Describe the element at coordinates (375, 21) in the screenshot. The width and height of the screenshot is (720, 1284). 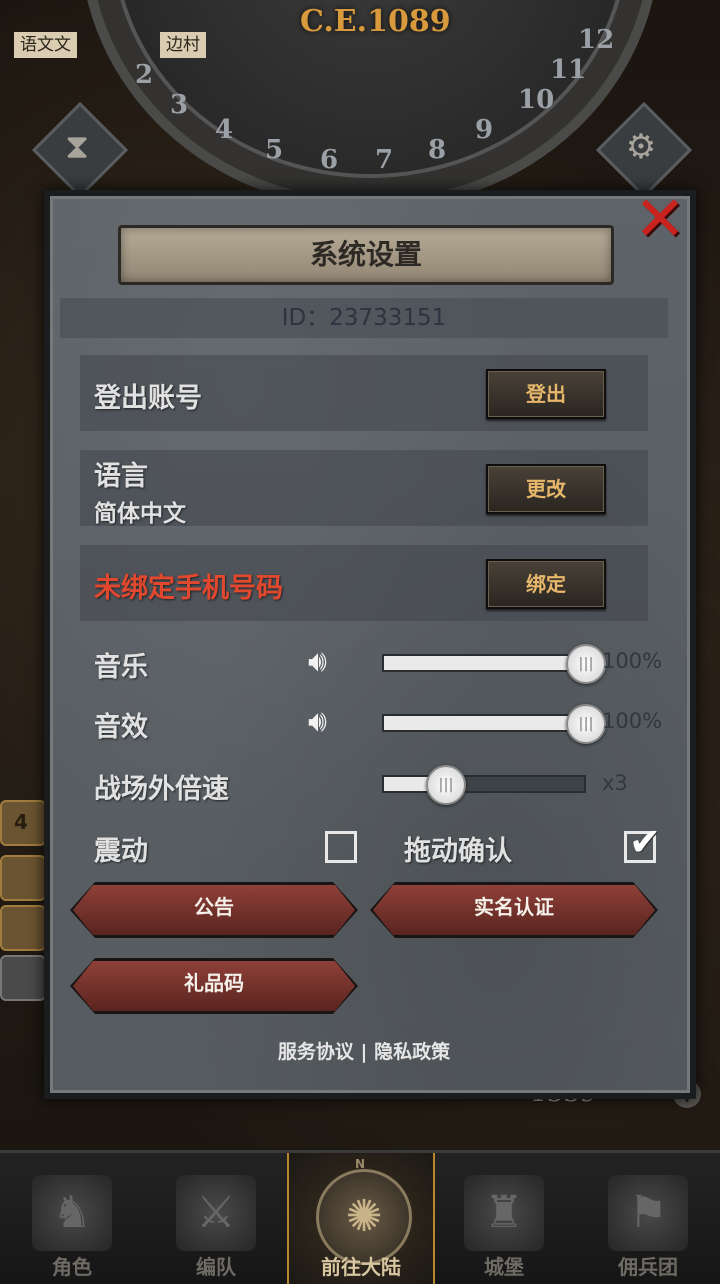
I see `era-label: C.E.1089` at that location.